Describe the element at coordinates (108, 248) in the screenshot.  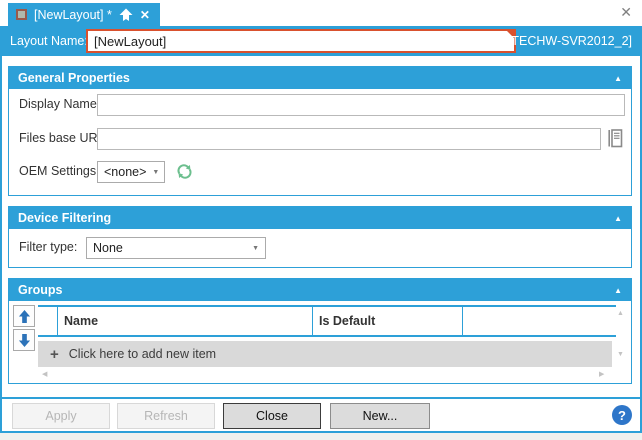
I see `dropdown-value: None` at that location.